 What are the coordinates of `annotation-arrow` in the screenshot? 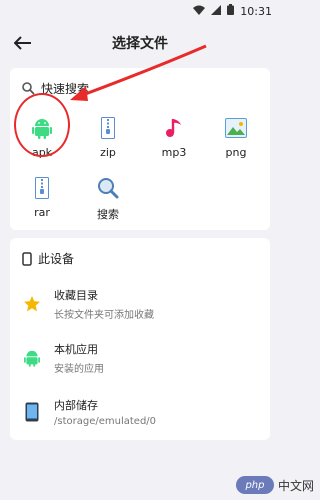 It's located at (138, 72).